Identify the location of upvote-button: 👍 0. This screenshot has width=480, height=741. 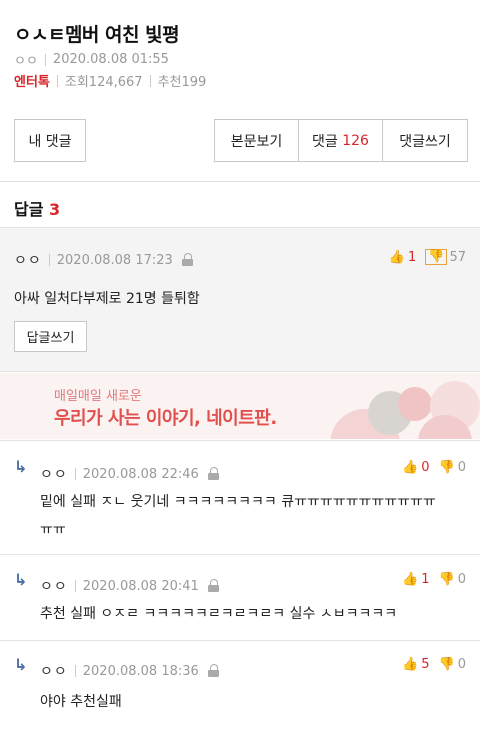
(415, 467).